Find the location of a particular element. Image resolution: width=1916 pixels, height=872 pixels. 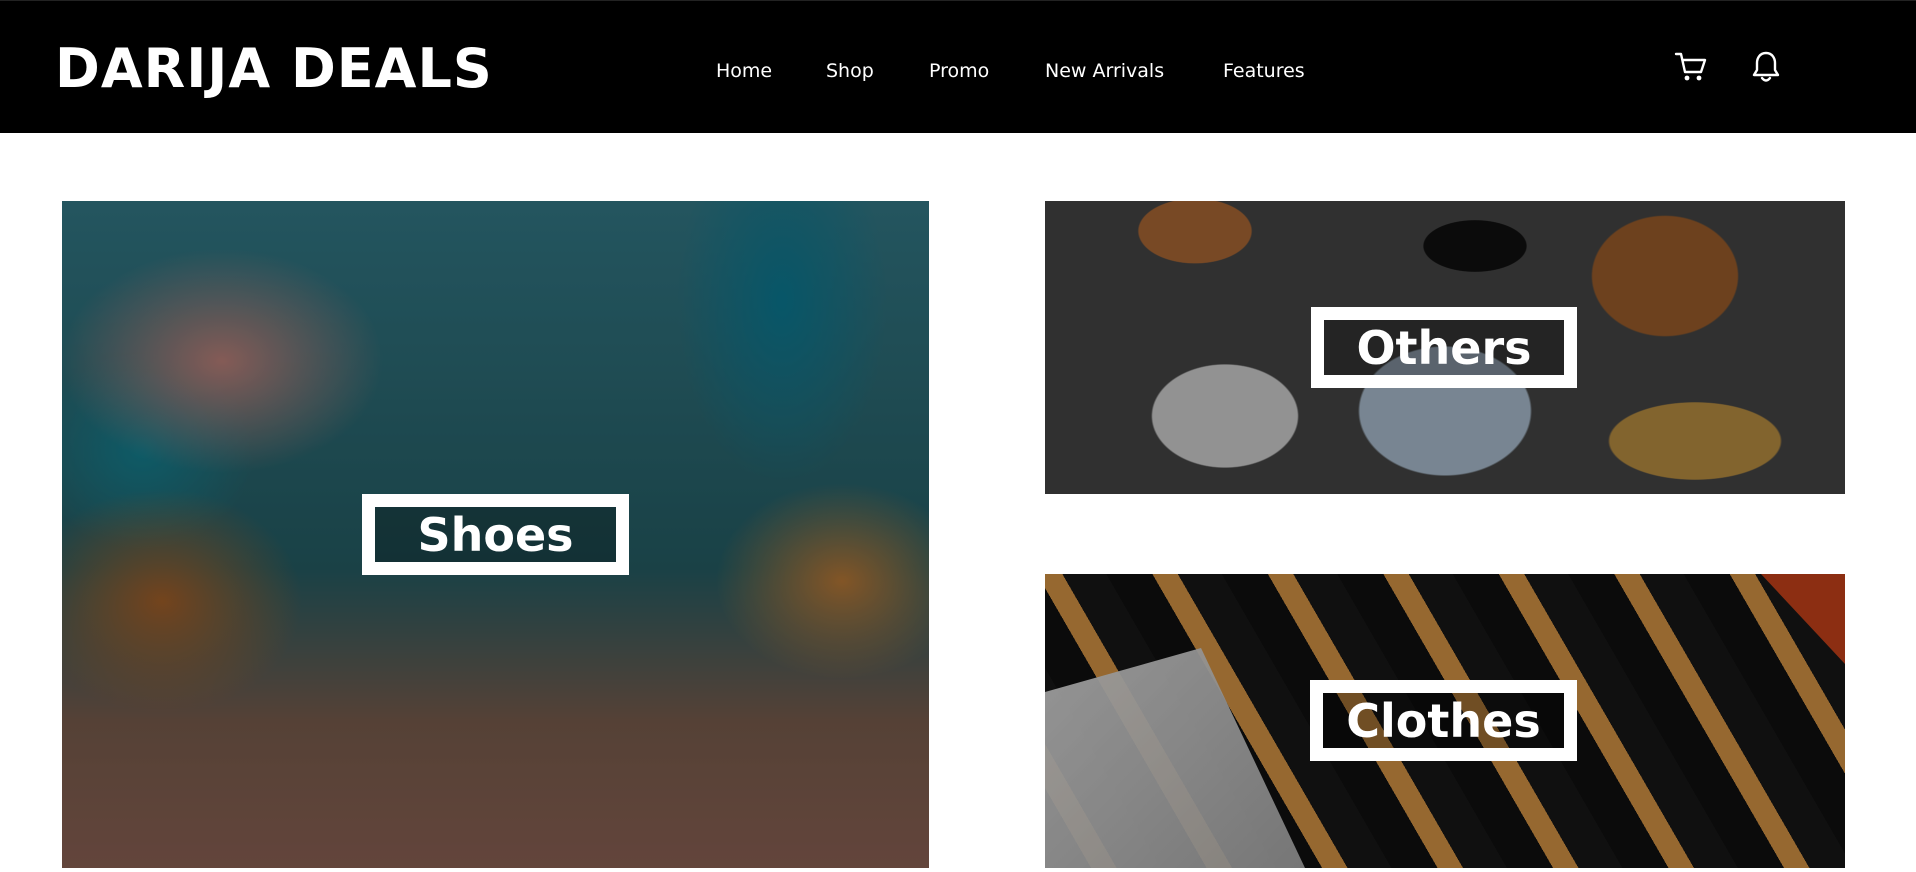

bell-icon is located at coordinates (1766, 69).